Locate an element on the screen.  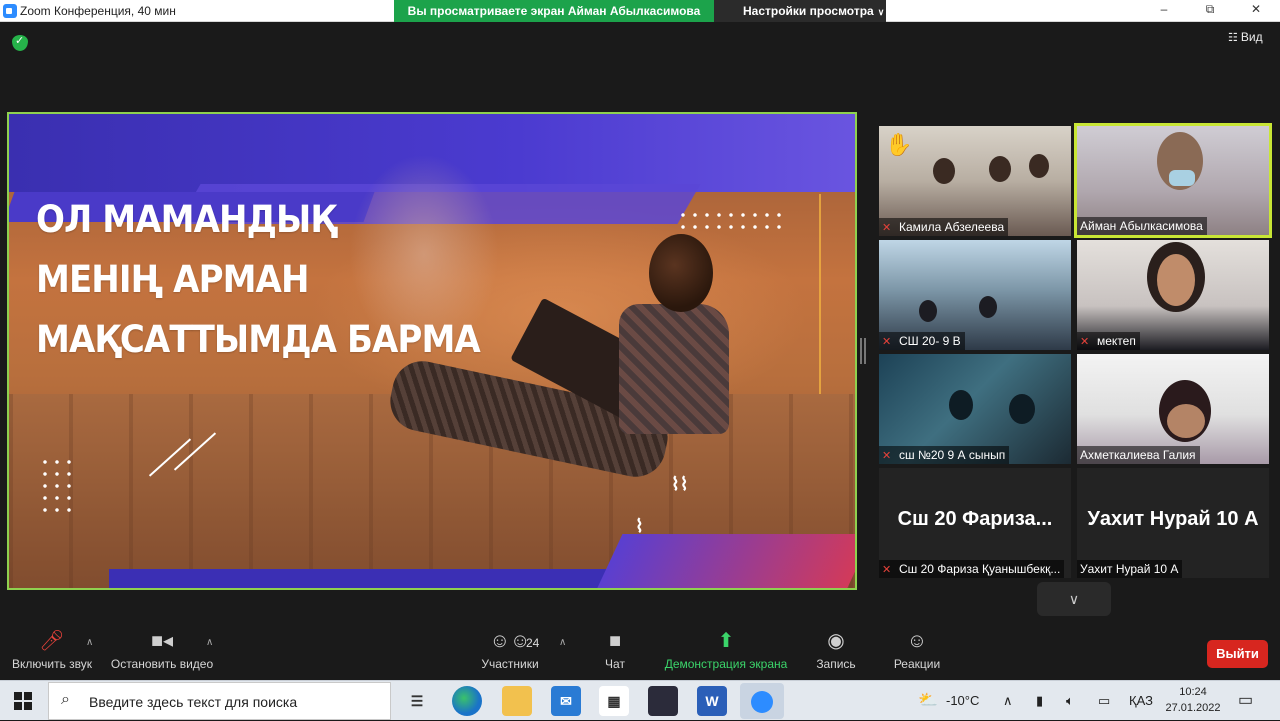
slide-band-bottom-accent is located at coordinates (725, 561).